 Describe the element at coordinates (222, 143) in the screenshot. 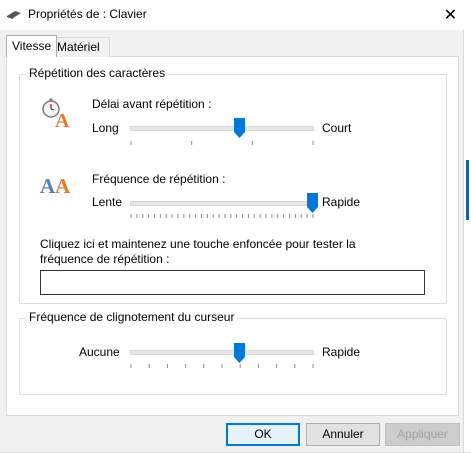

I see `delay-slider-ticks` at that location.